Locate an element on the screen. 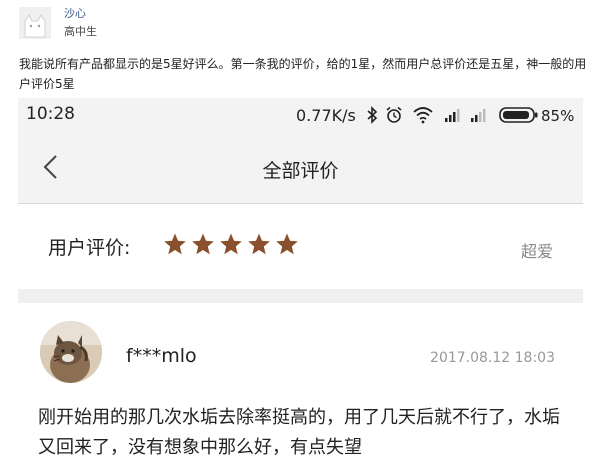  section-divider is located at coordinates (300, 296).